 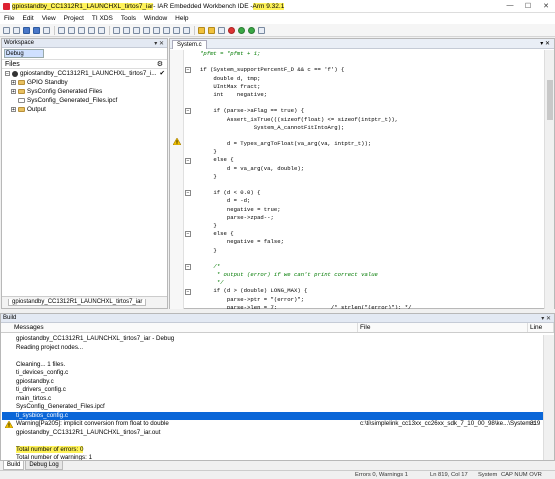 I want to click on find-next-icon, so click(x=126, y=30).